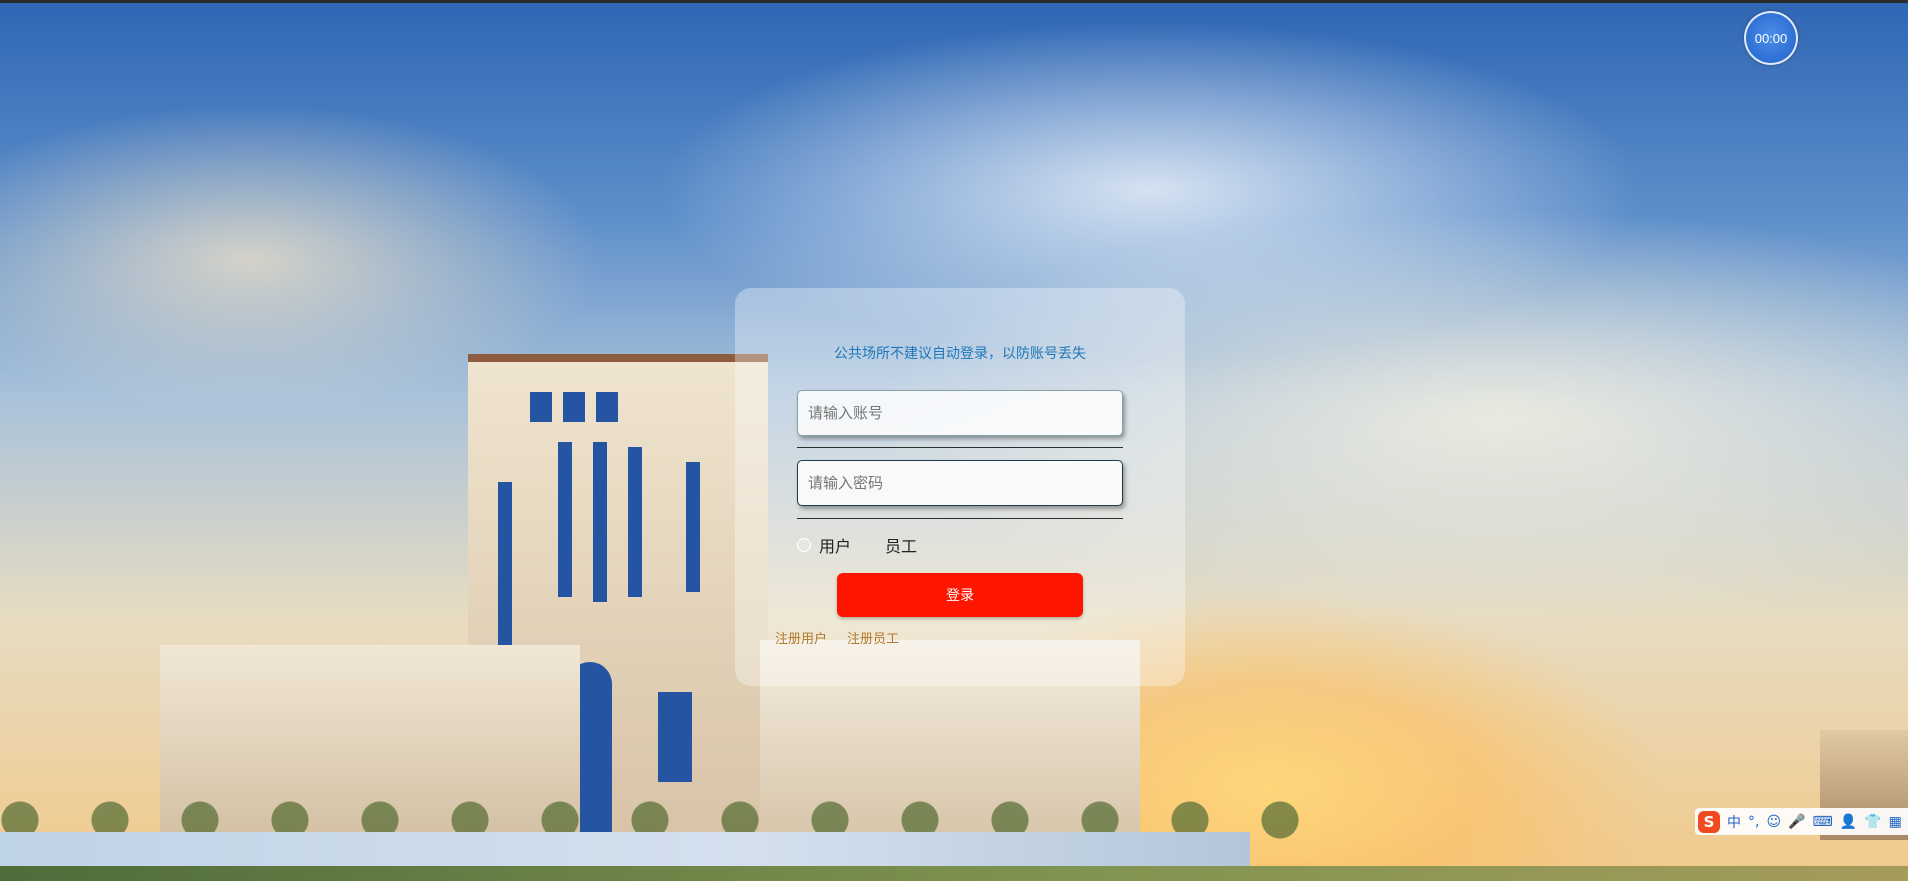  Describe the element at coordinates (1709, 821) in the screenshot. I see `sogou-logo-icon: S` at that location.